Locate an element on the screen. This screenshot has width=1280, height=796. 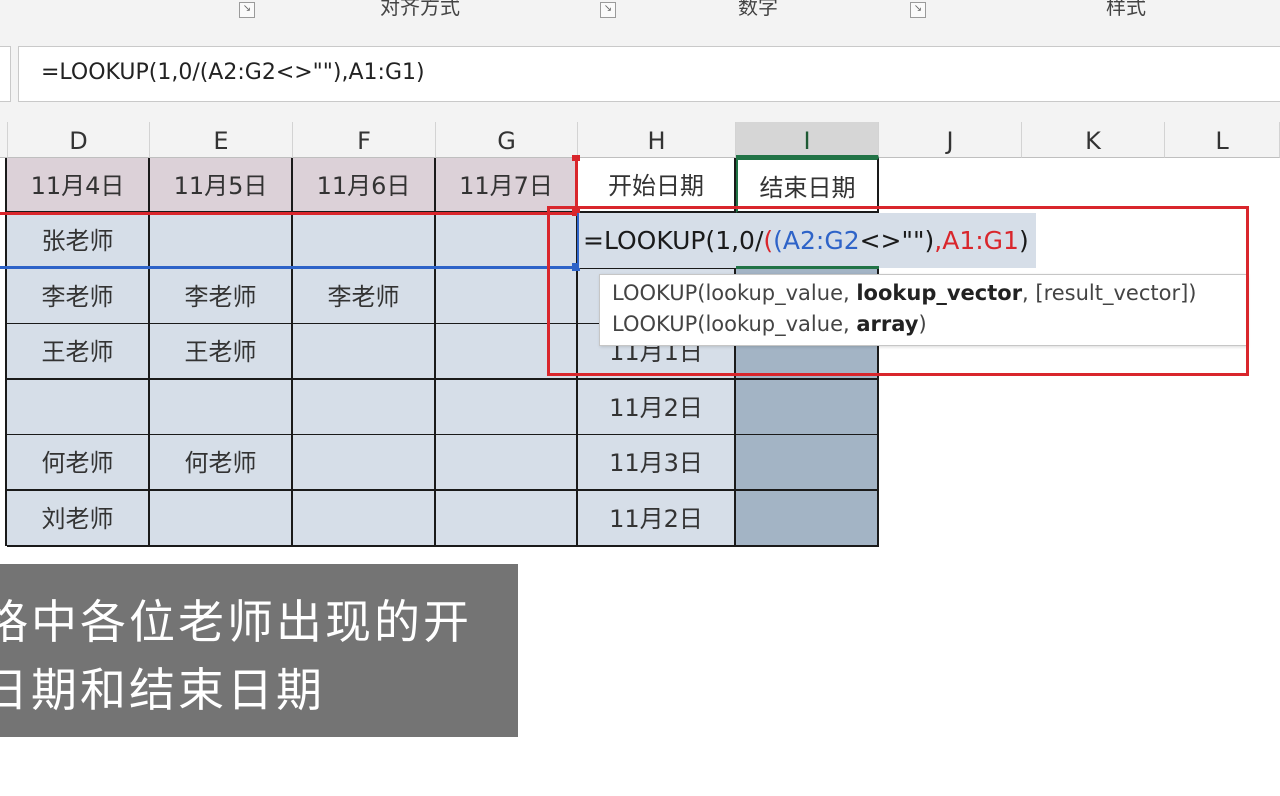
cell-i5 is located at coordinates (807, 408).